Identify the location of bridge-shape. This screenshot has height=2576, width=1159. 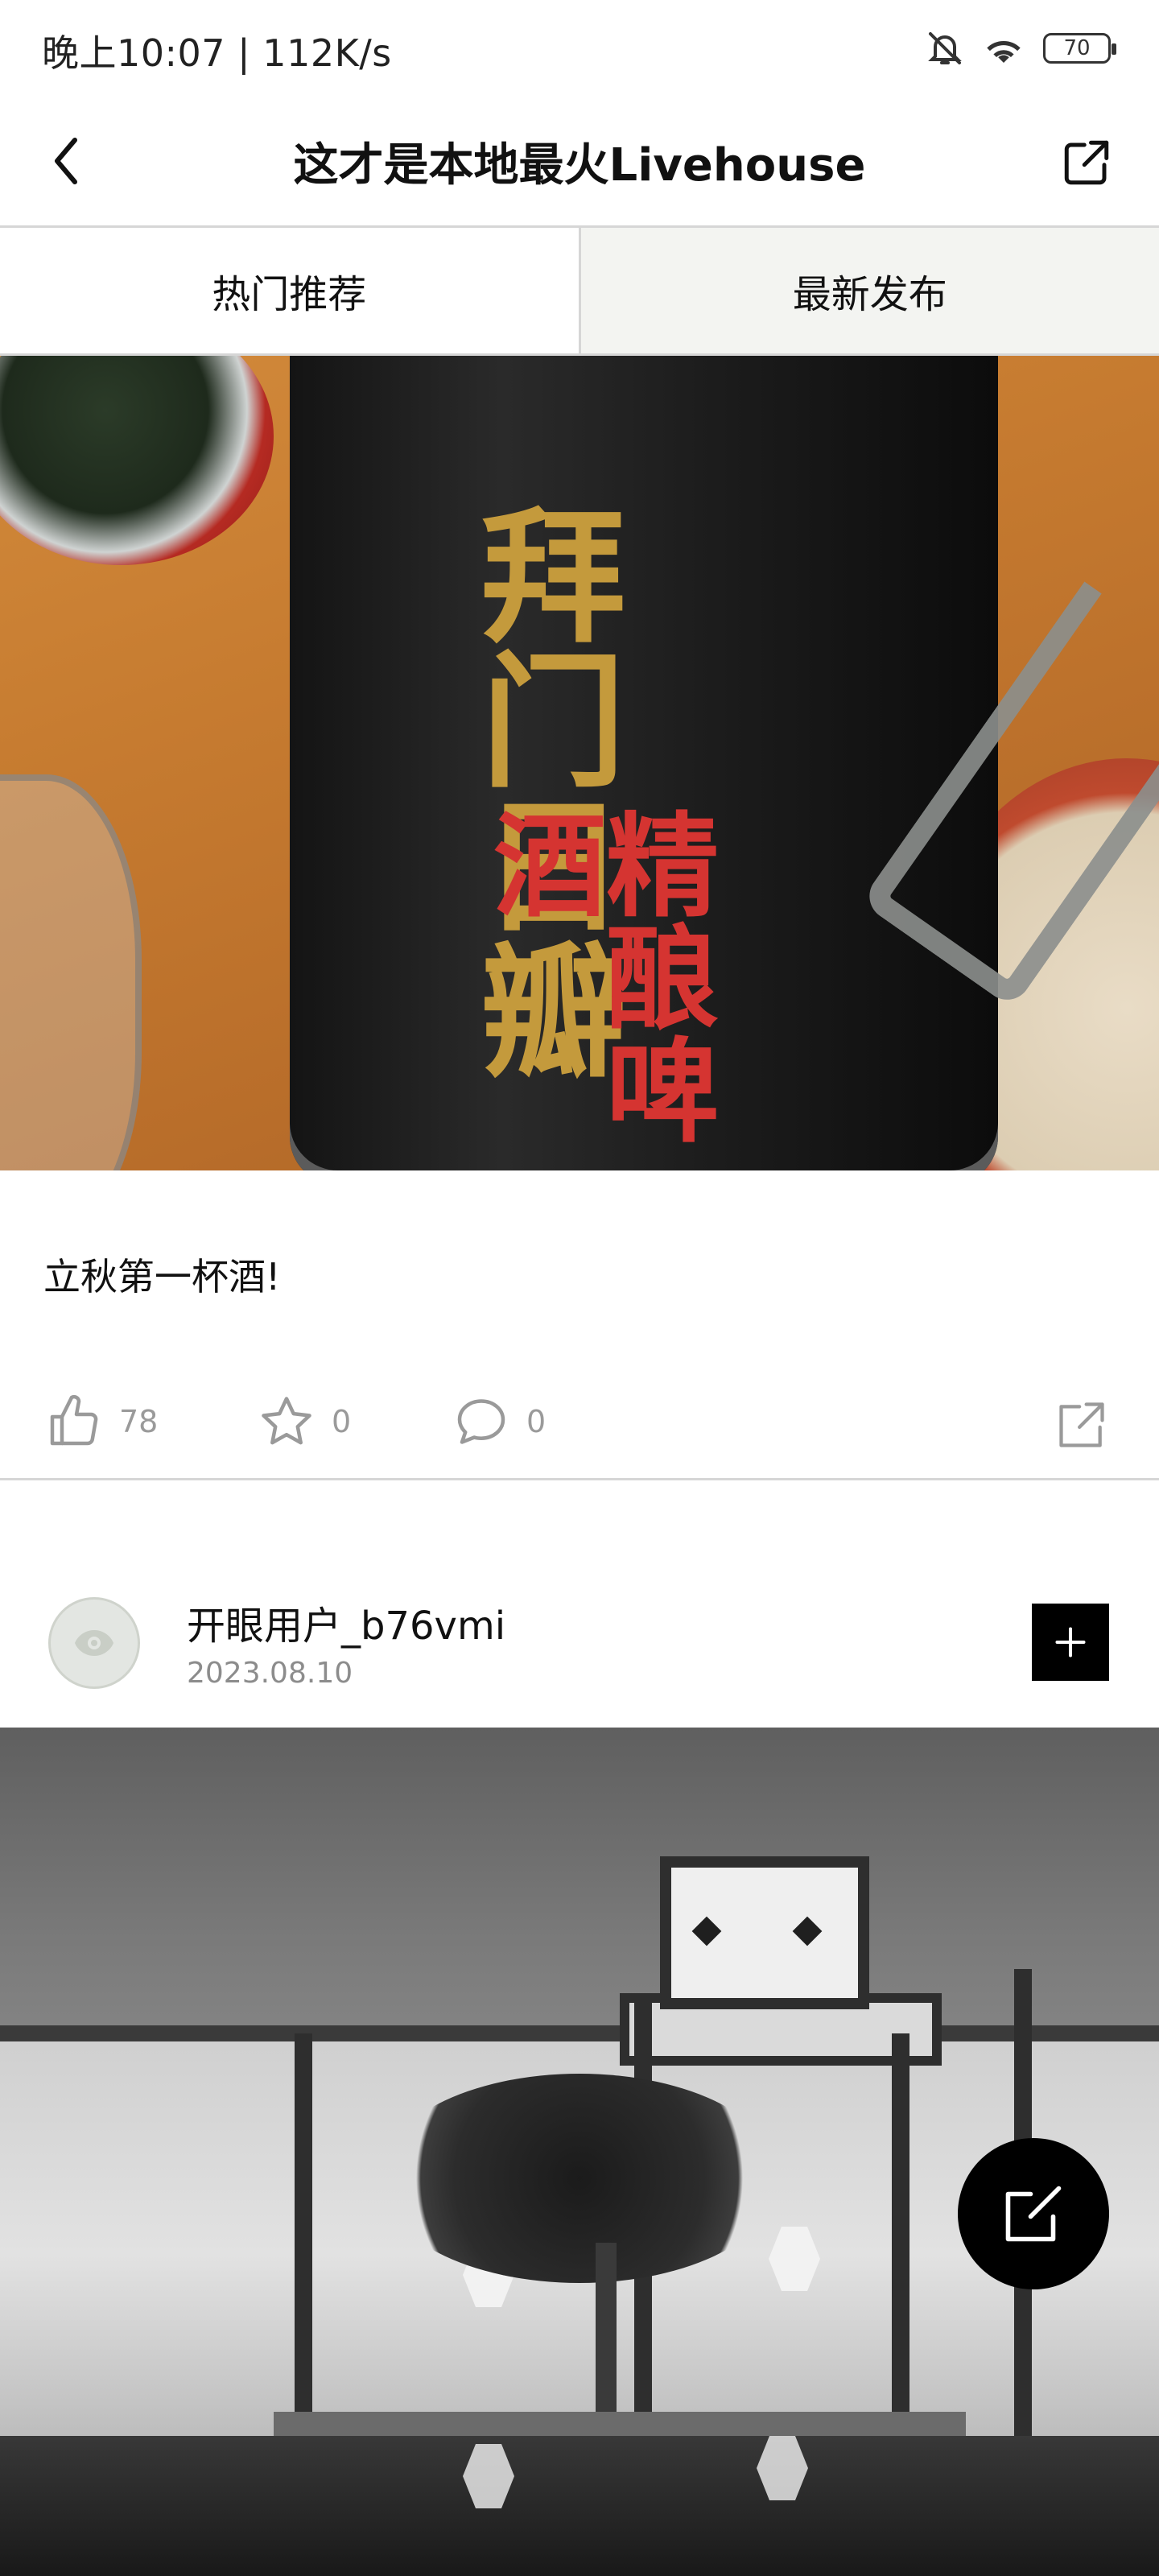
(620, 2425).